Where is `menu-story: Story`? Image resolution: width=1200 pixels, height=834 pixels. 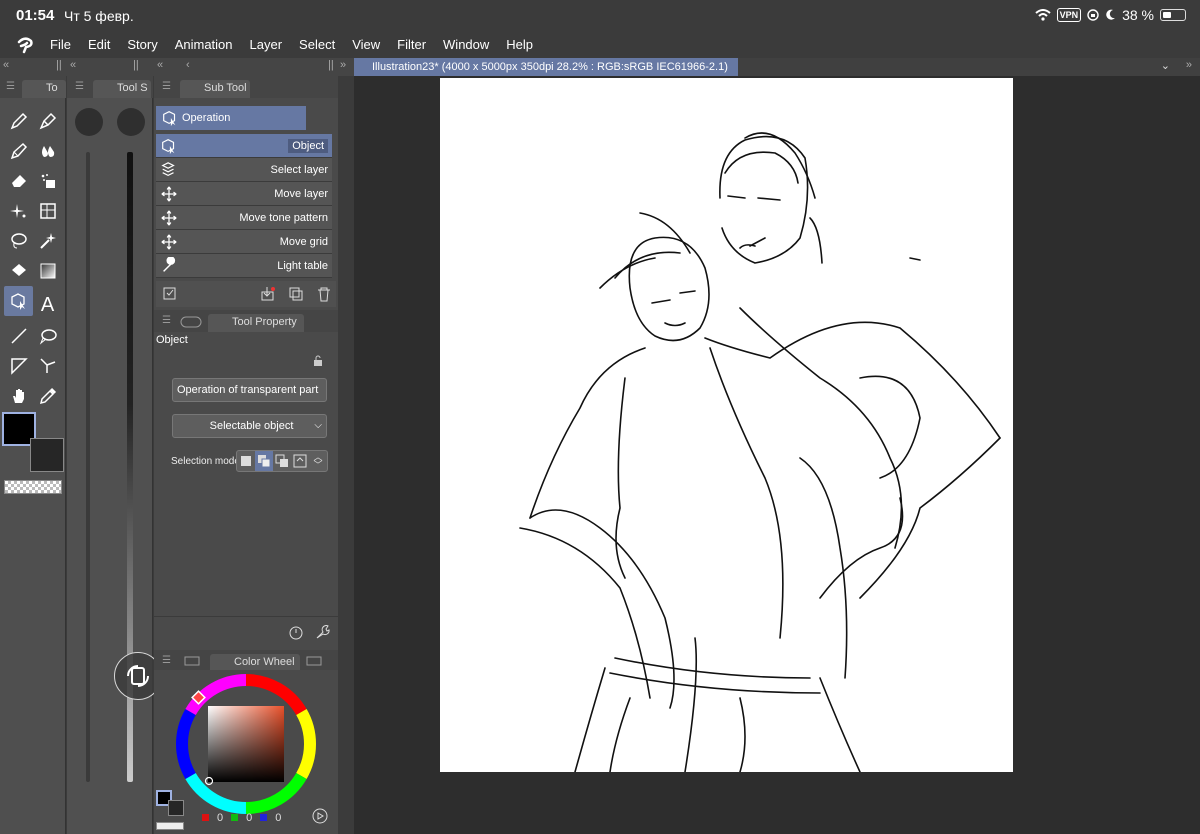
menu-story: Story is located at coordinates (142, 45).